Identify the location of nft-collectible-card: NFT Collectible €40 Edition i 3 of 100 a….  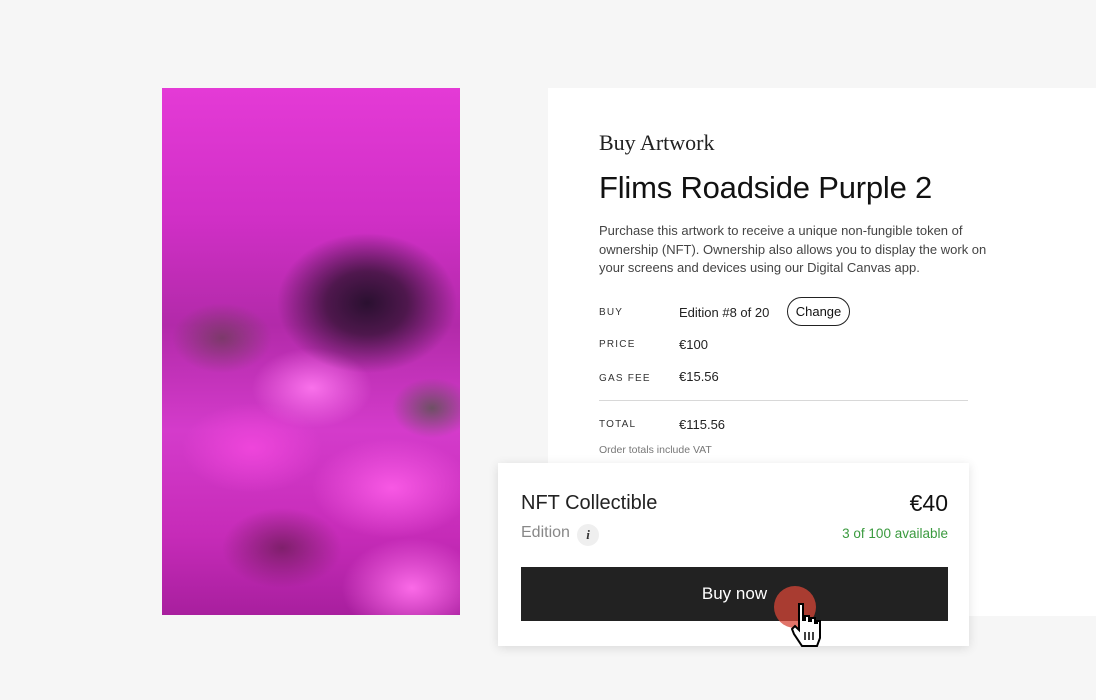
(733, 554).